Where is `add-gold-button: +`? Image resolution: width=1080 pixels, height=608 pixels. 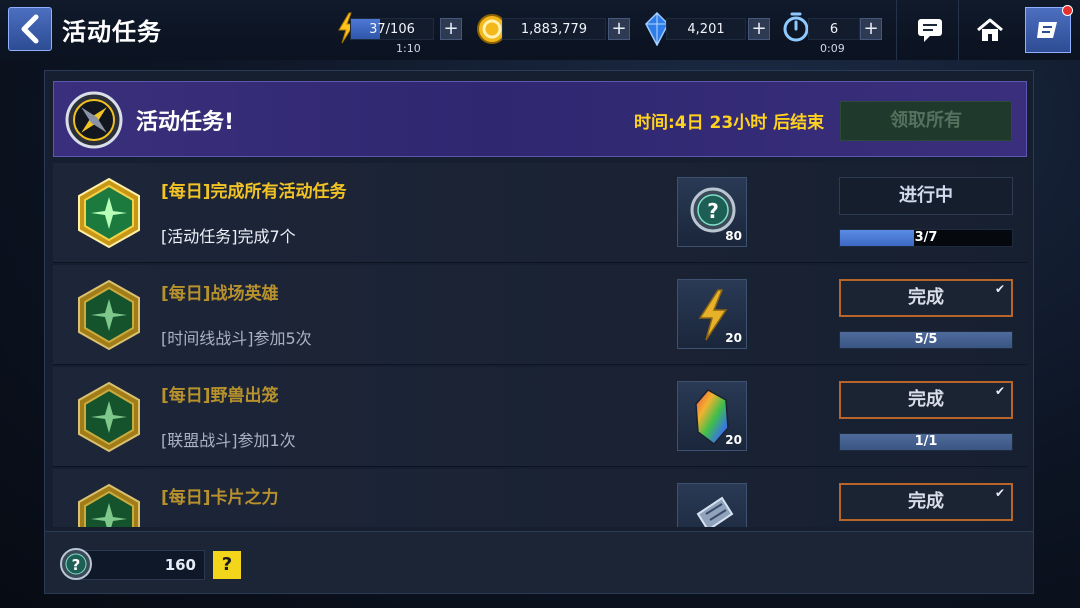 add-gold-button: + is located at coordinates (619, 29).